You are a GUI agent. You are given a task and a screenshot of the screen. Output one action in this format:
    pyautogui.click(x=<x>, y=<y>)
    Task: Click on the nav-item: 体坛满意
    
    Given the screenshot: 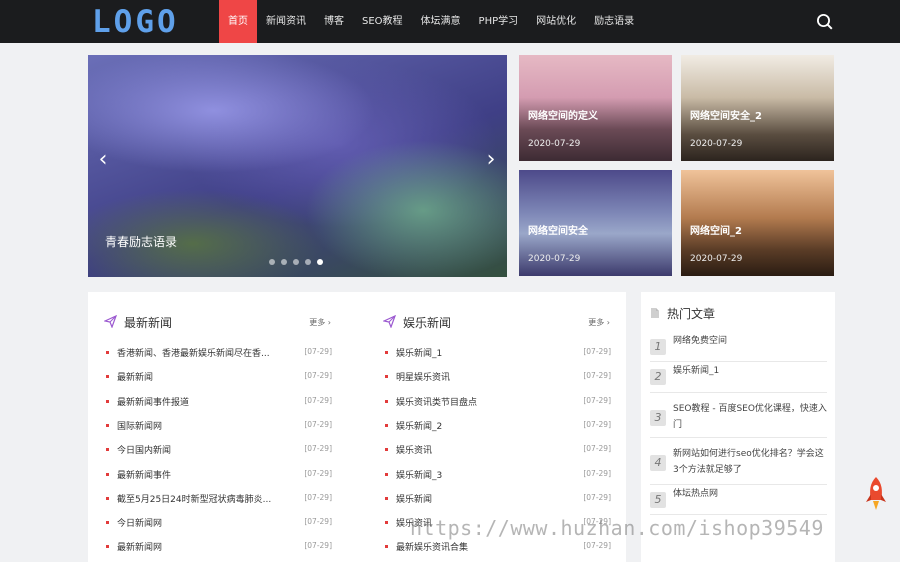 What is the action you would take?
    pyautogui.click(x=441, y=21)
    